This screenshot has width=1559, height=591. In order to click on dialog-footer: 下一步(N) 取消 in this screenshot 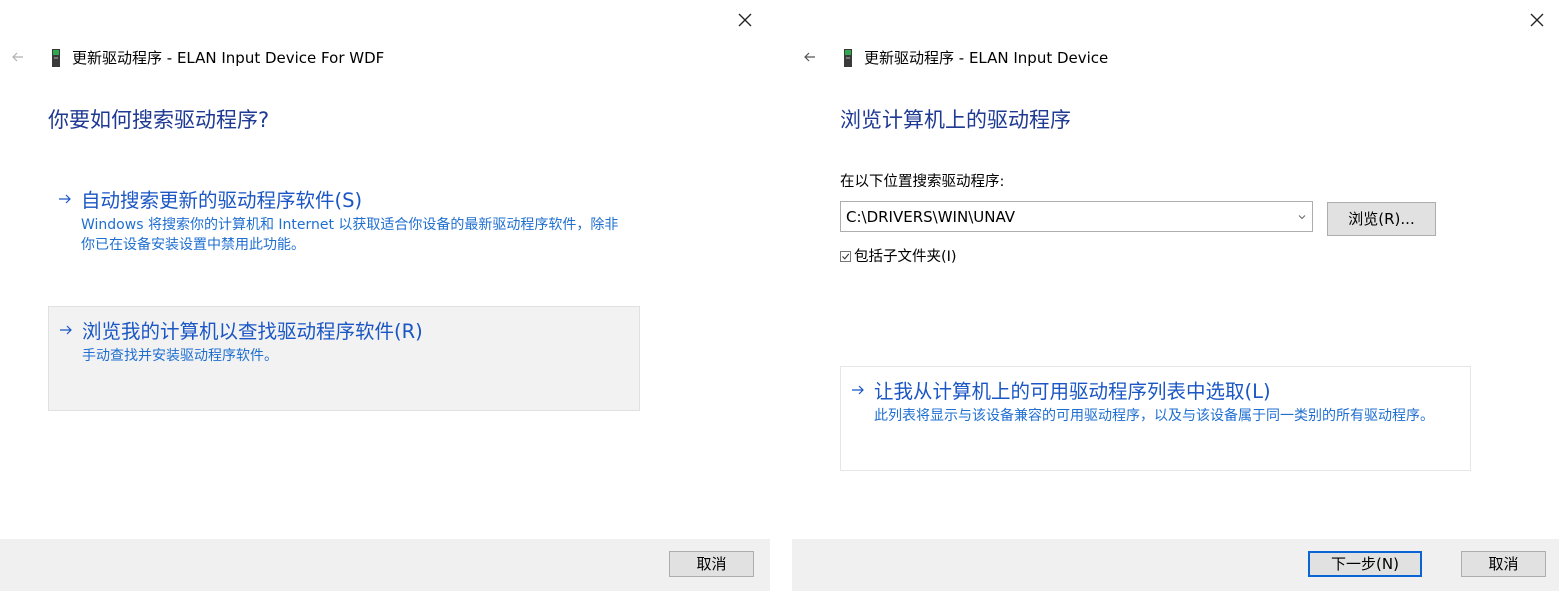, I will do `click(1175, 565)`.